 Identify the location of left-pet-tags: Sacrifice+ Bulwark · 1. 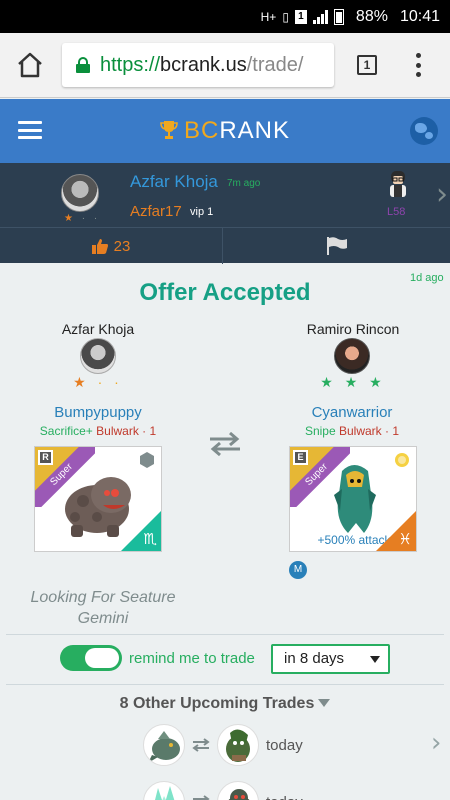
(98, 431).